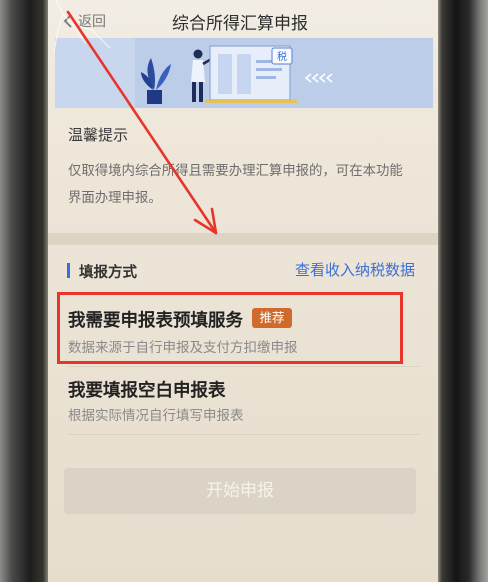 The height and width of the screenshot is (582, 488). Describe the element at coordinates (155, 321) in the screenshot. I see `option-title: 我需要申报表预填服务` at that location.